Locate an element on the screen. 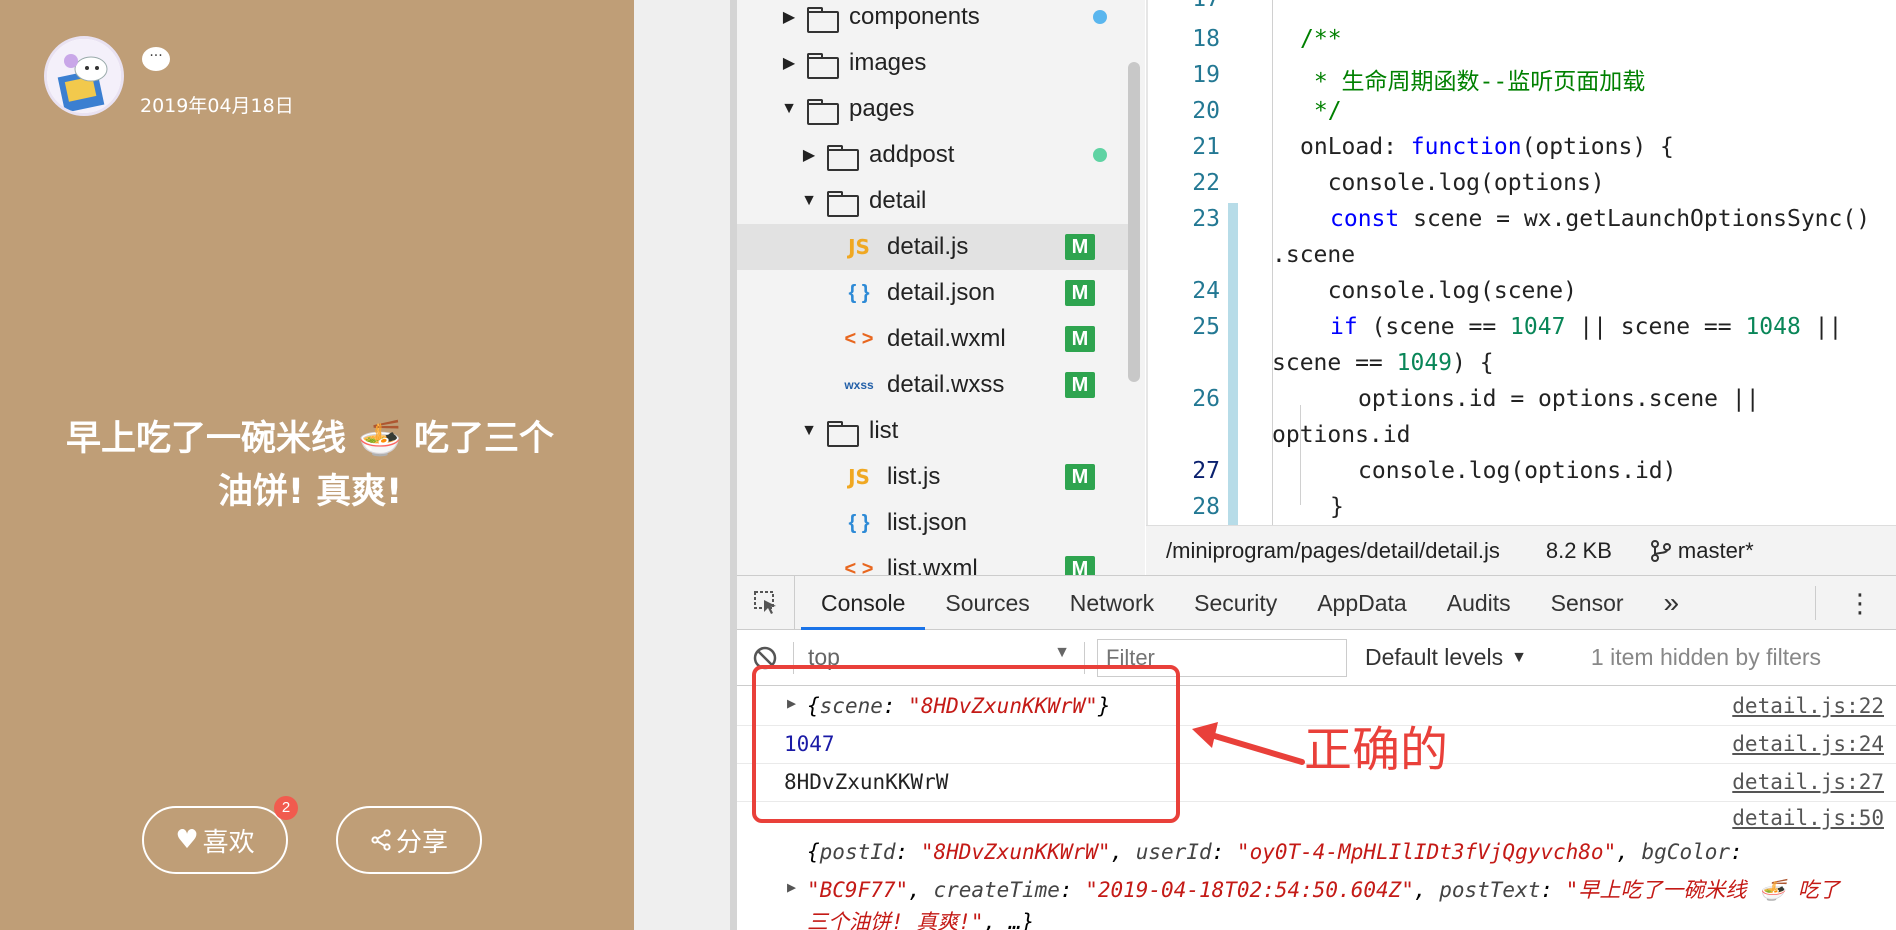  tree-item-label: detail.wxml is located at coordinates (946, 338).